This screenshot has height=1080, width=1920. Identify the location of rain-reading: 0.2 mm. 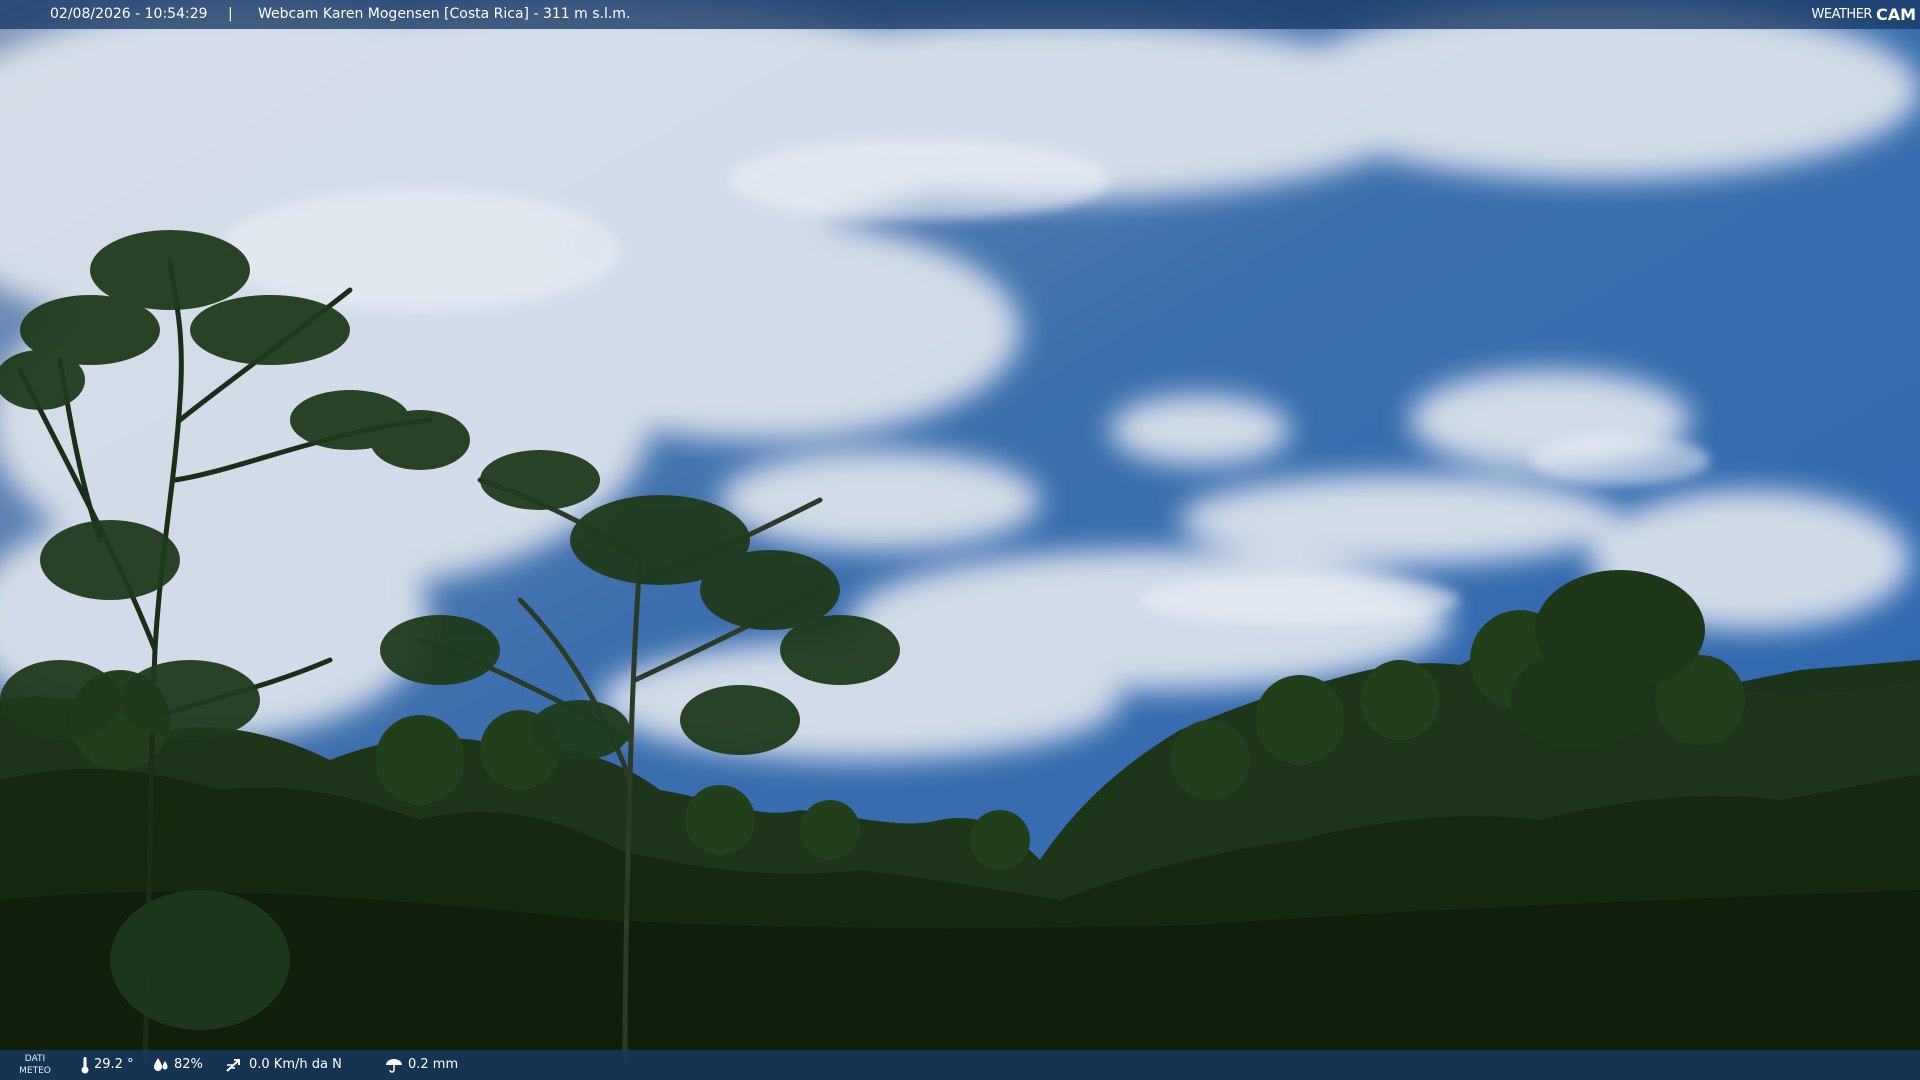
(421, 1065).